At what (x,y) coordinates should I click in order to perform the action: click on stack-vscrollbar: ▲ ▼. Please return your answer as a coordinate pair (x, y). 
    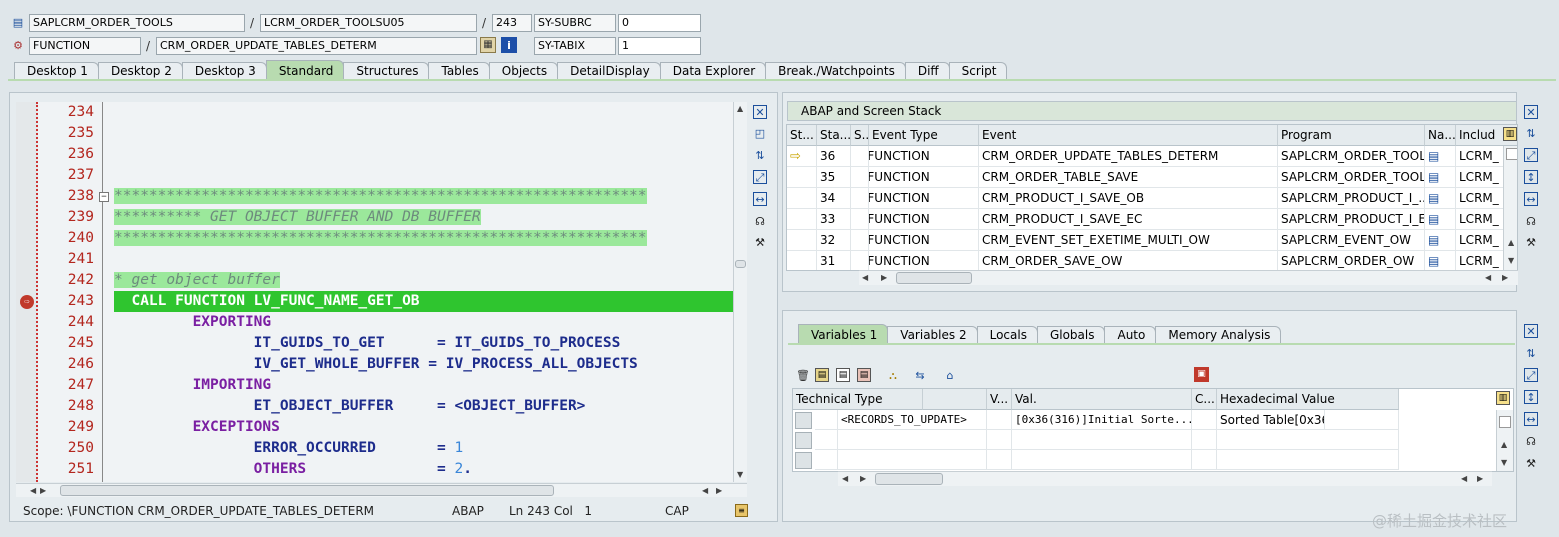
    Looking at the image, I should click on (1510, 208).